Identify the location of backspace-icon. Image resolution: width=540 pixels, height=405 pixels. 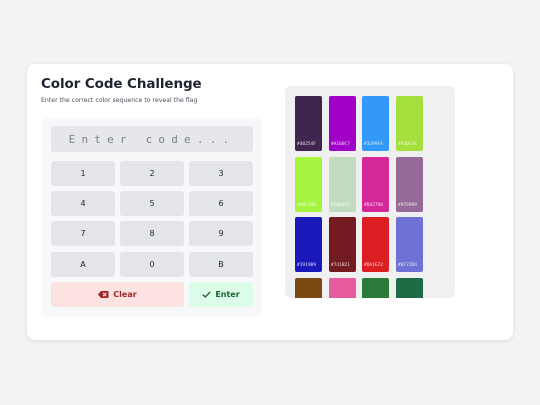
(103, 294).